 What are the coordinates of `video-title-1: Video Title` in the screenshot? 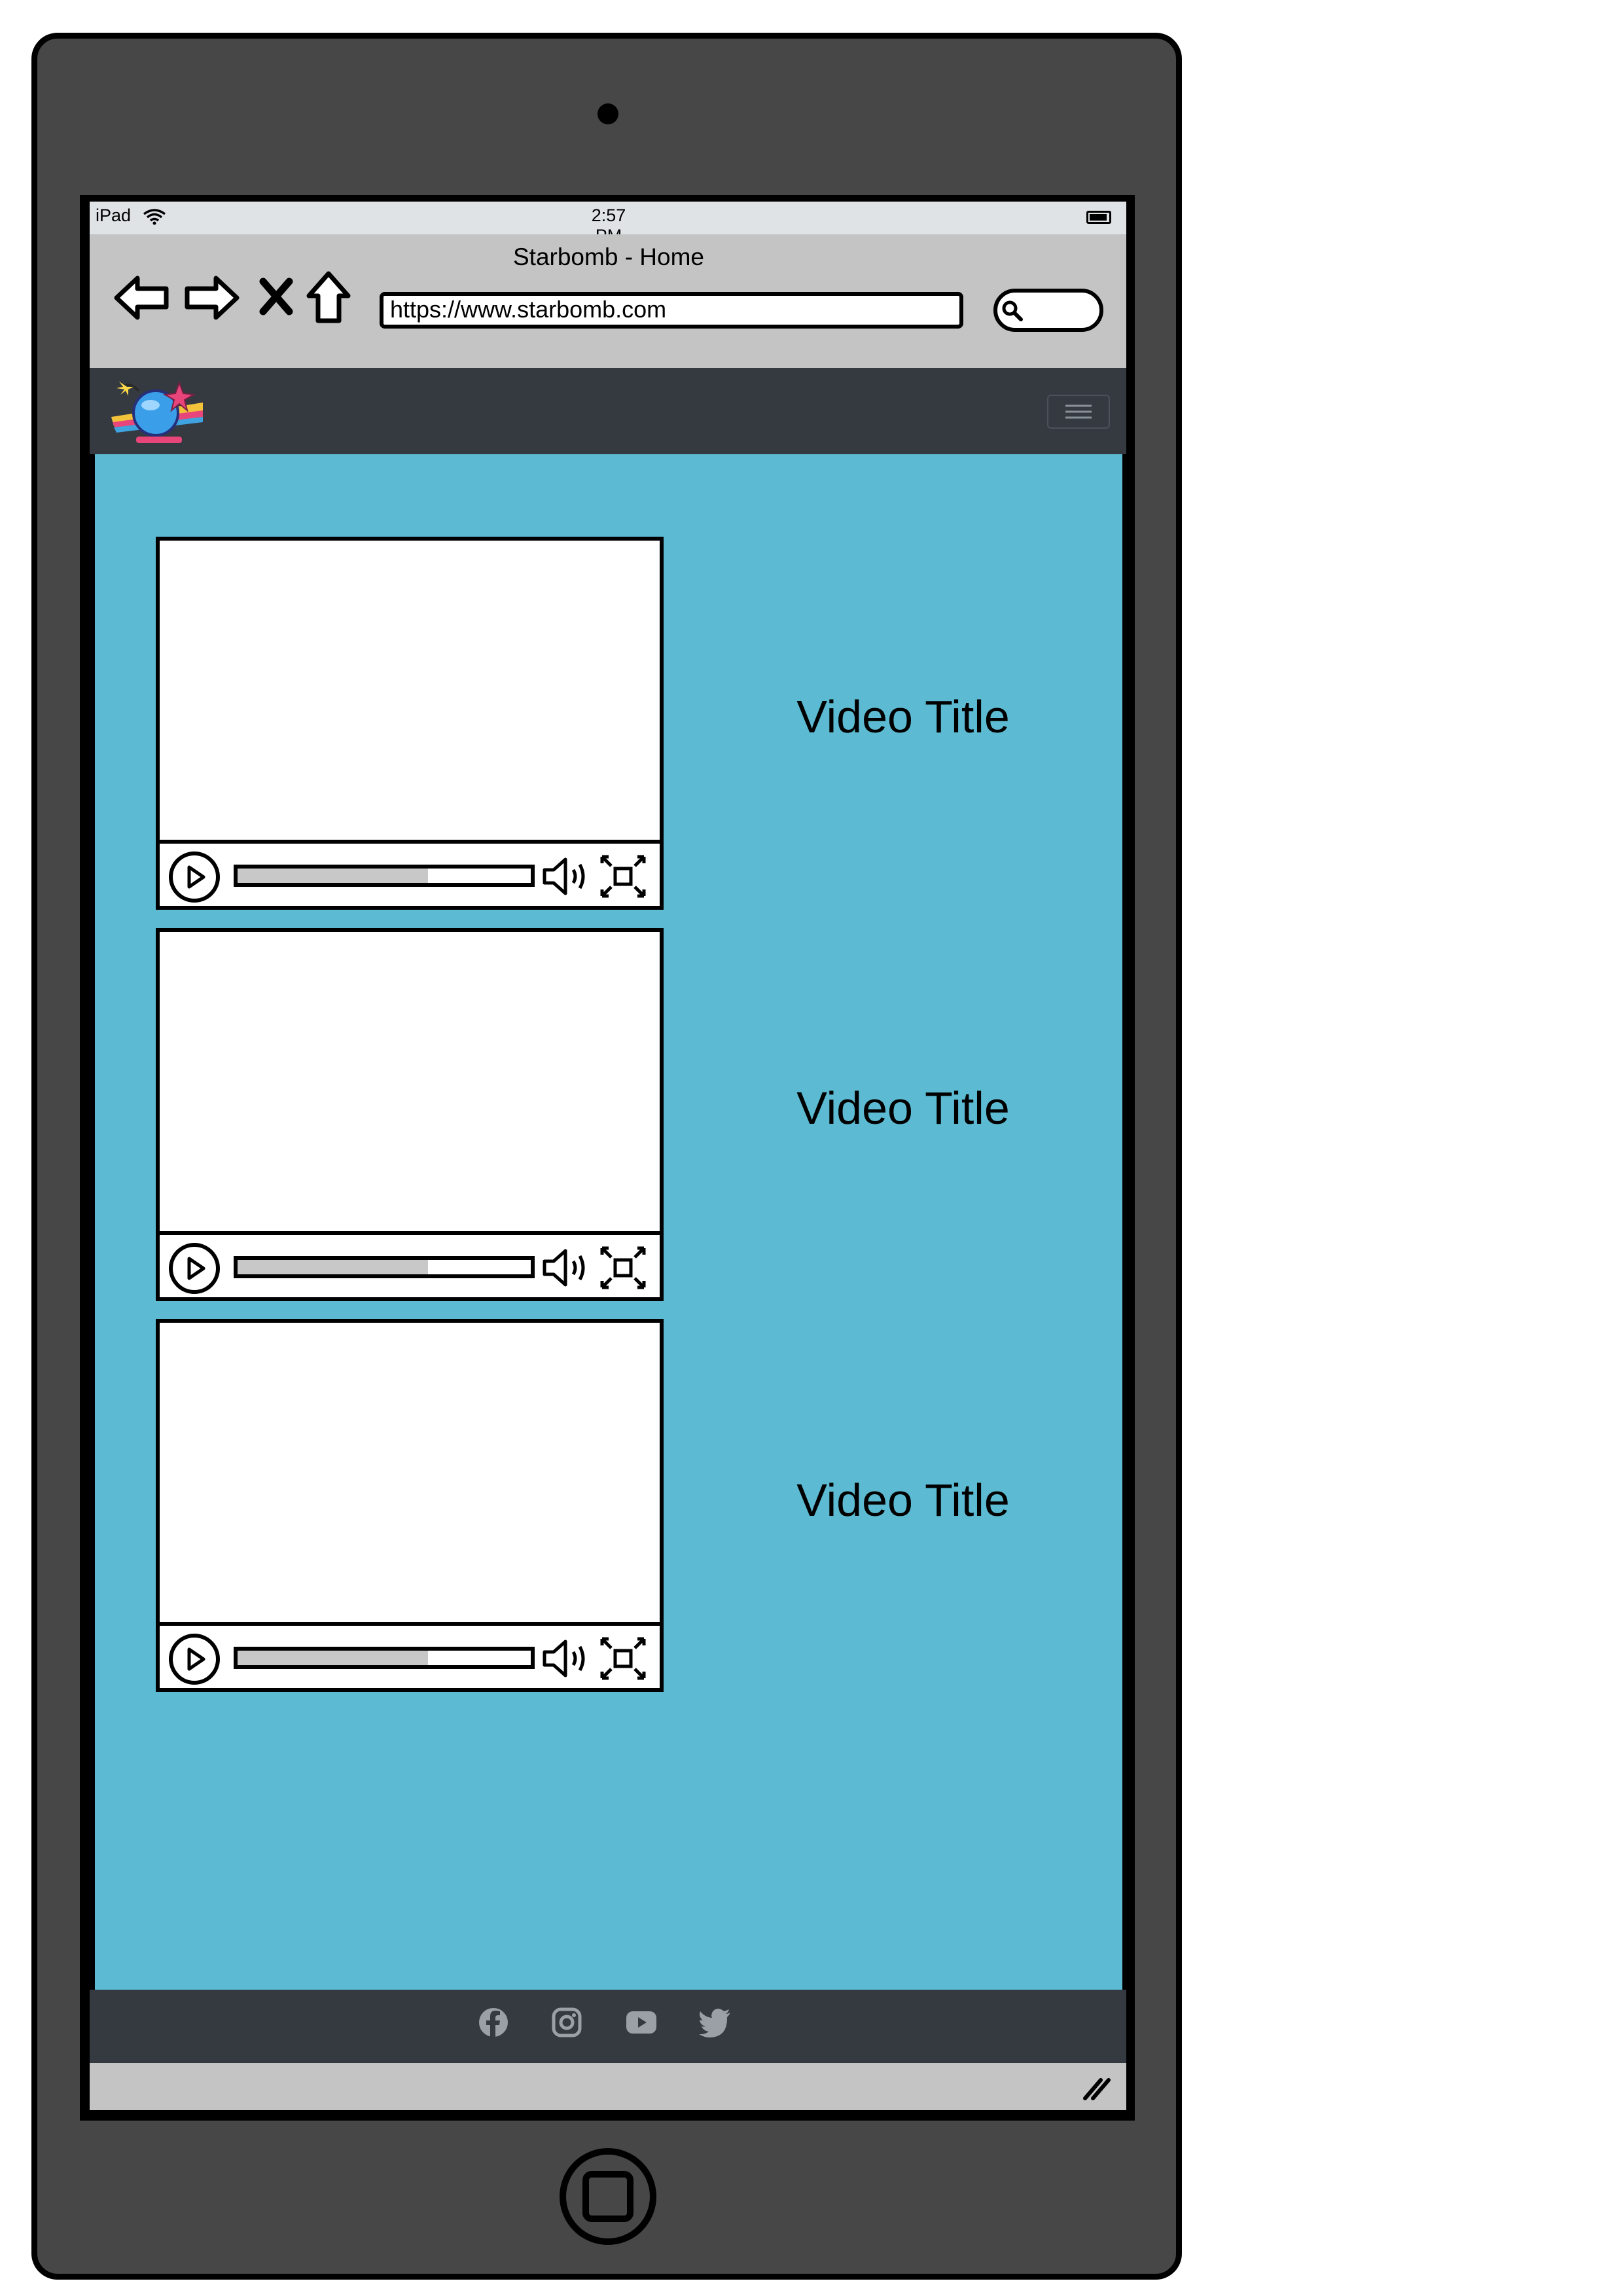 It's located at (903, 717).